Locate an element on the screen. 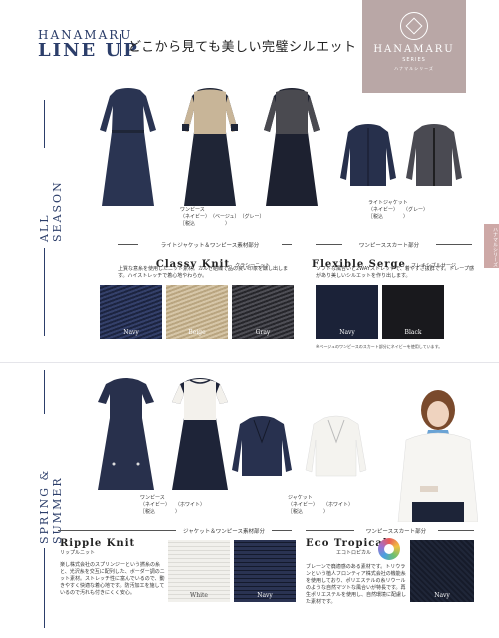 The height and width of the screenshot is (638, 499). logo-small: ハナマルシリーズ is located at coordinates (414, 68).